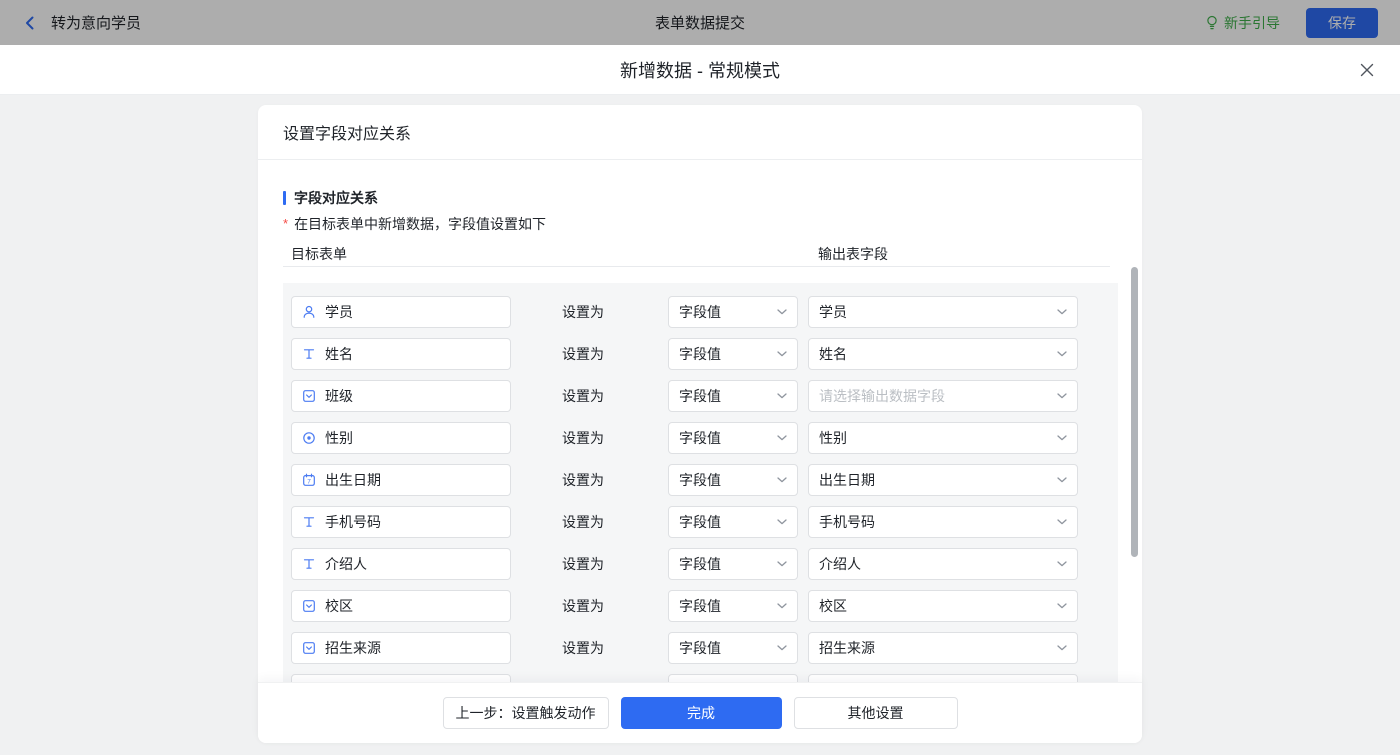 Image resolution: width=1400 pixels, height=755 pixels. I want to click on top-bar: 转为意向学员 表单数据提交 新手引导 保存, so click(700, 22).